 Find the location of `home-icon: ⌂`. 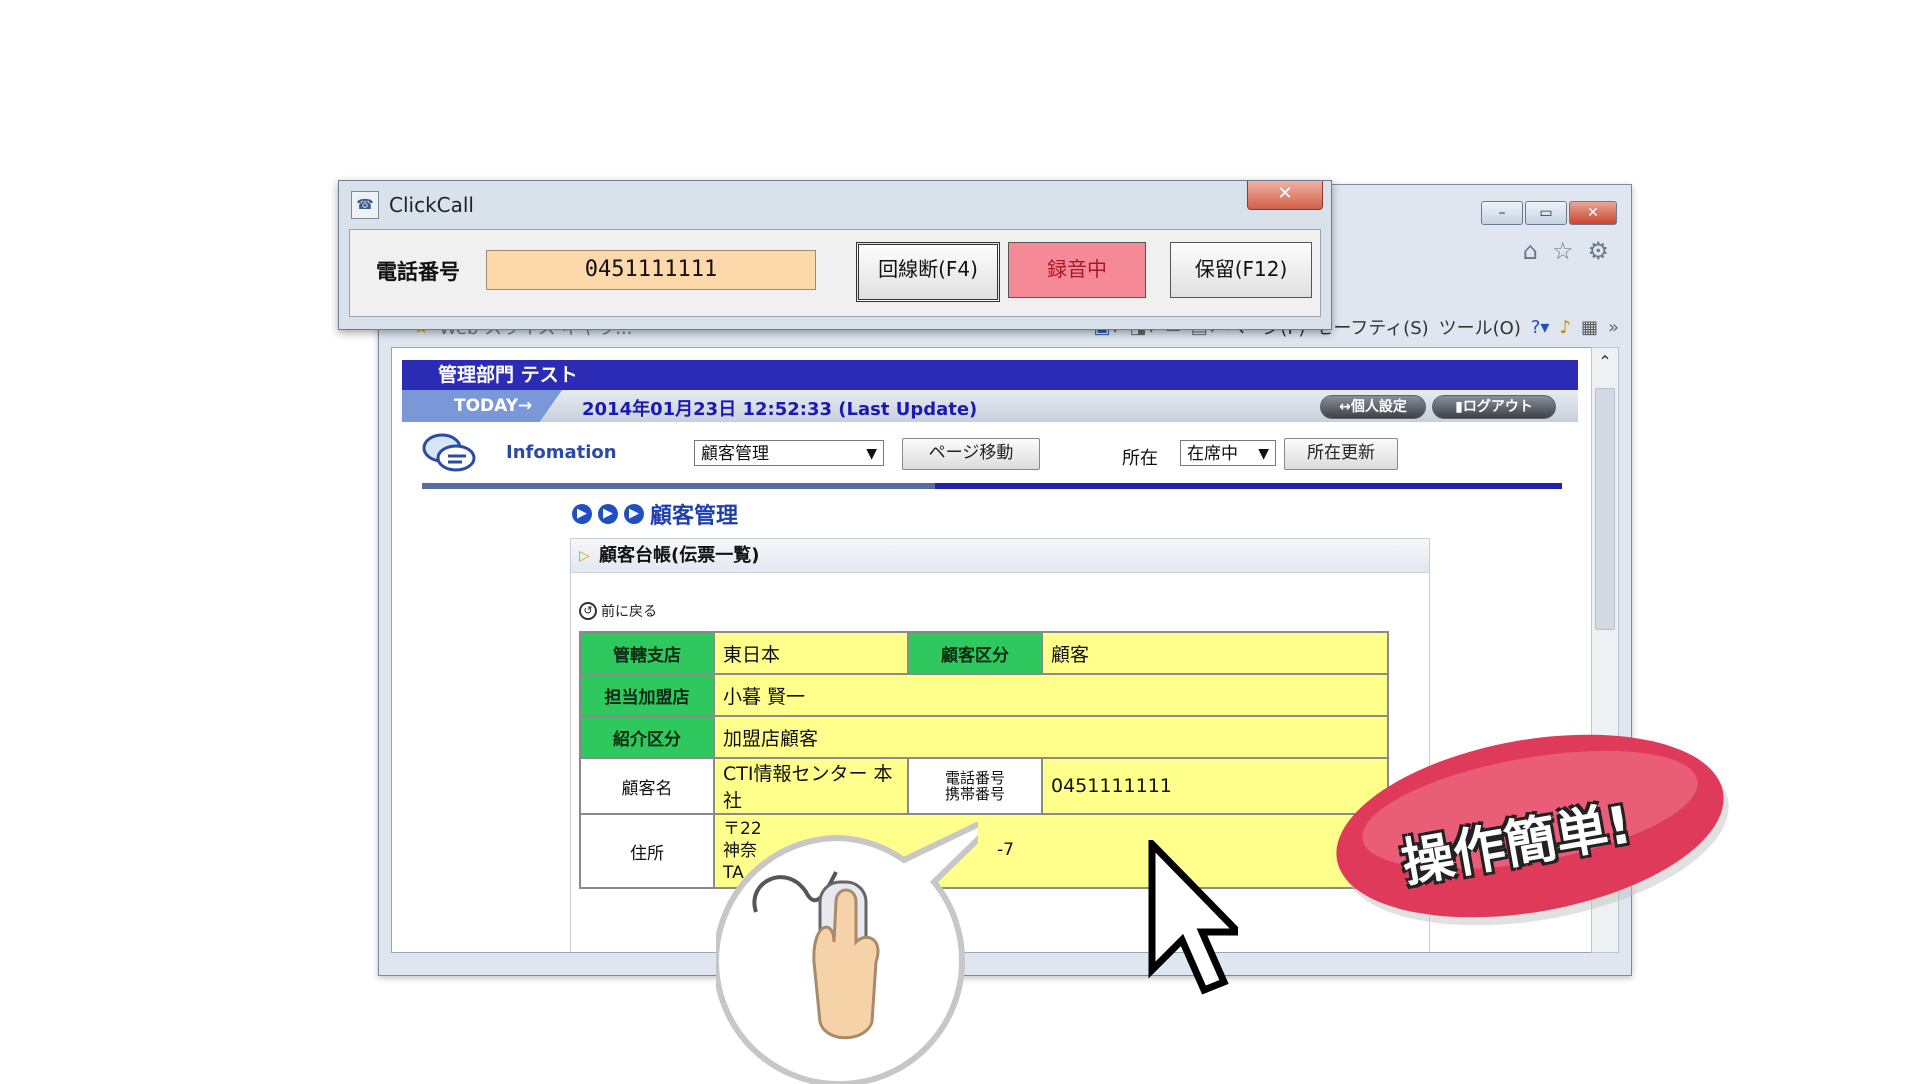

home-icon: ⌂ is located at coordinates (1530, 251).